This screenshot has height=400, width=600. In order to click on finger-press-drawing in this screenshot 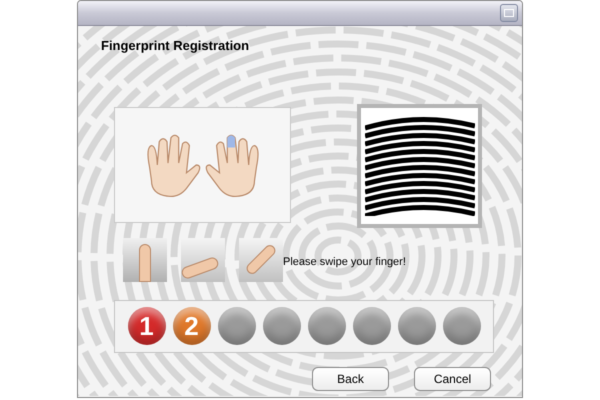, I will do `click(145, 260)`.